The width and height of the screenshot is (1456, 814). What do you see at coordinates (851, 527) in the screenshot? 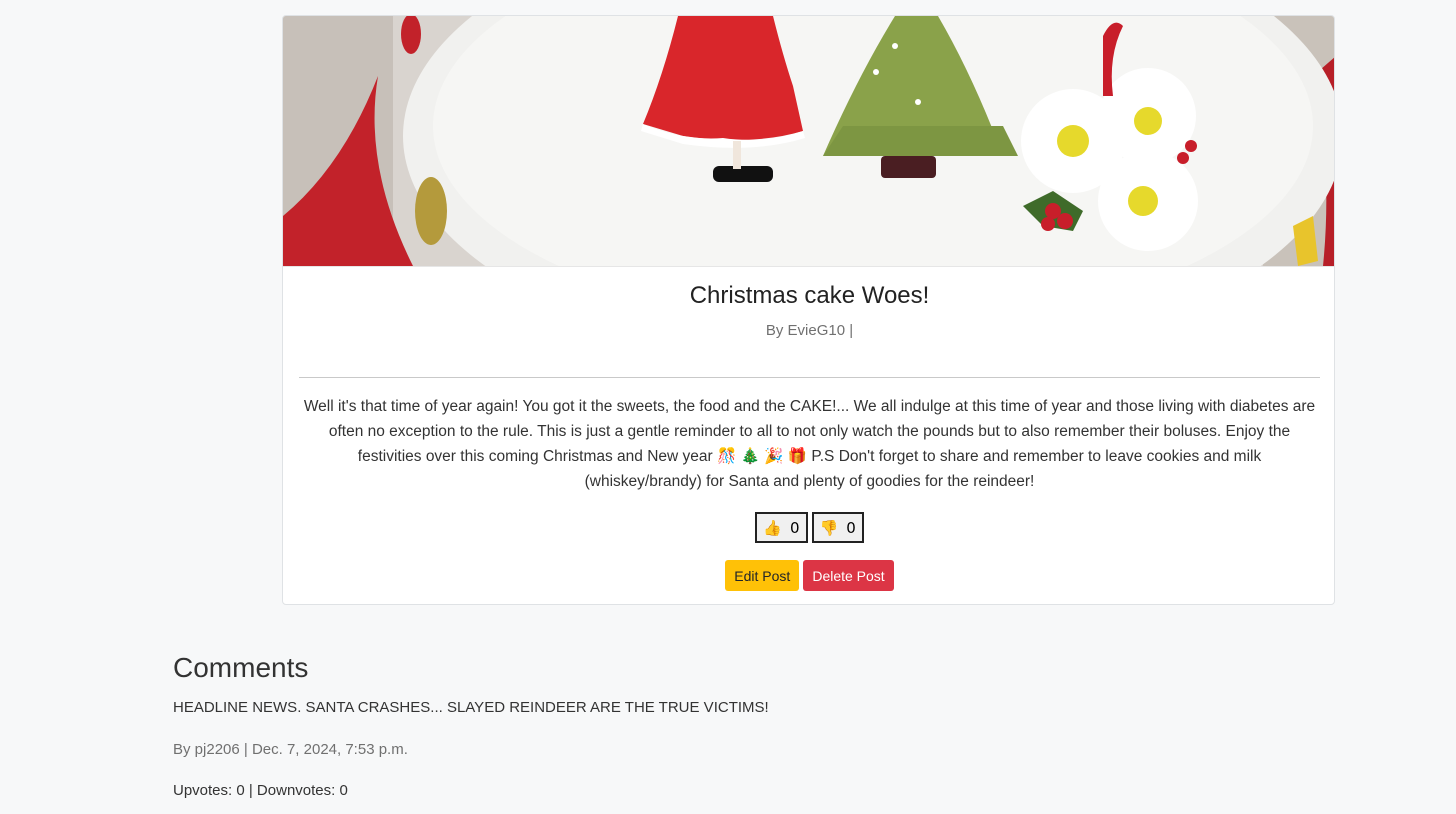
I see `downvote-count: 0` at bounding box center [851, 527].